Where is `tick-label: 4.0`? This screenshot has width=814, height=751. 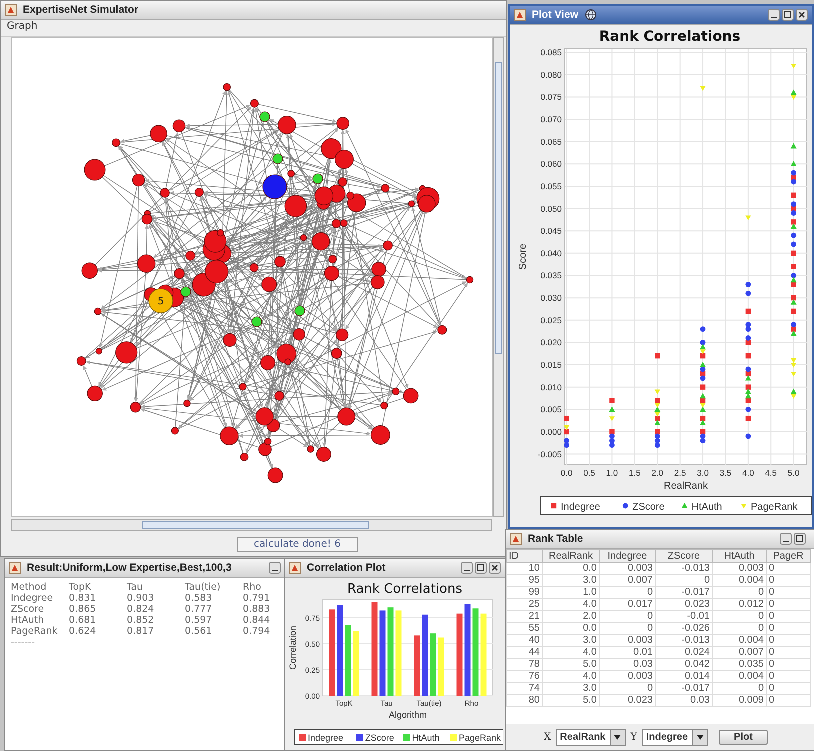
tick-label: 4.0 is located at coordinates (748, 473).